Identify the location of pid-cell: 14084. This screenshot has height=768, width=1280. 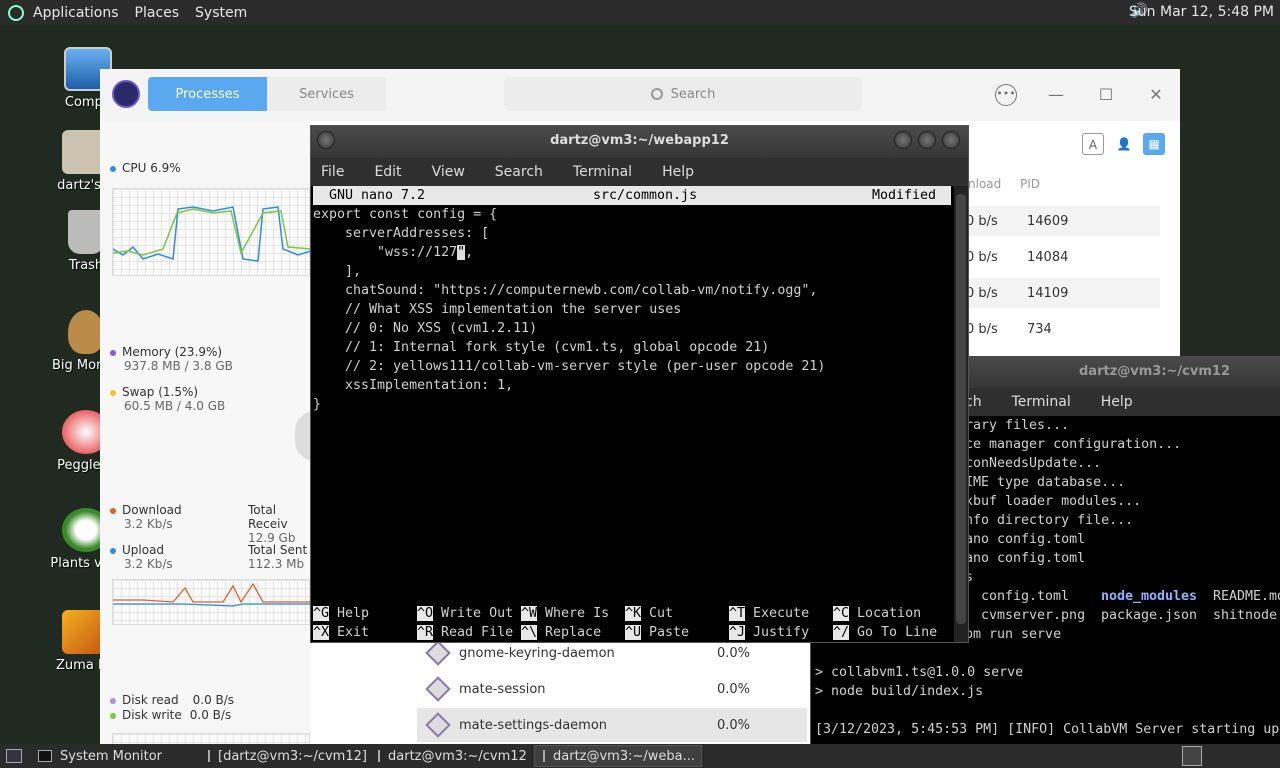
(1048, 257).